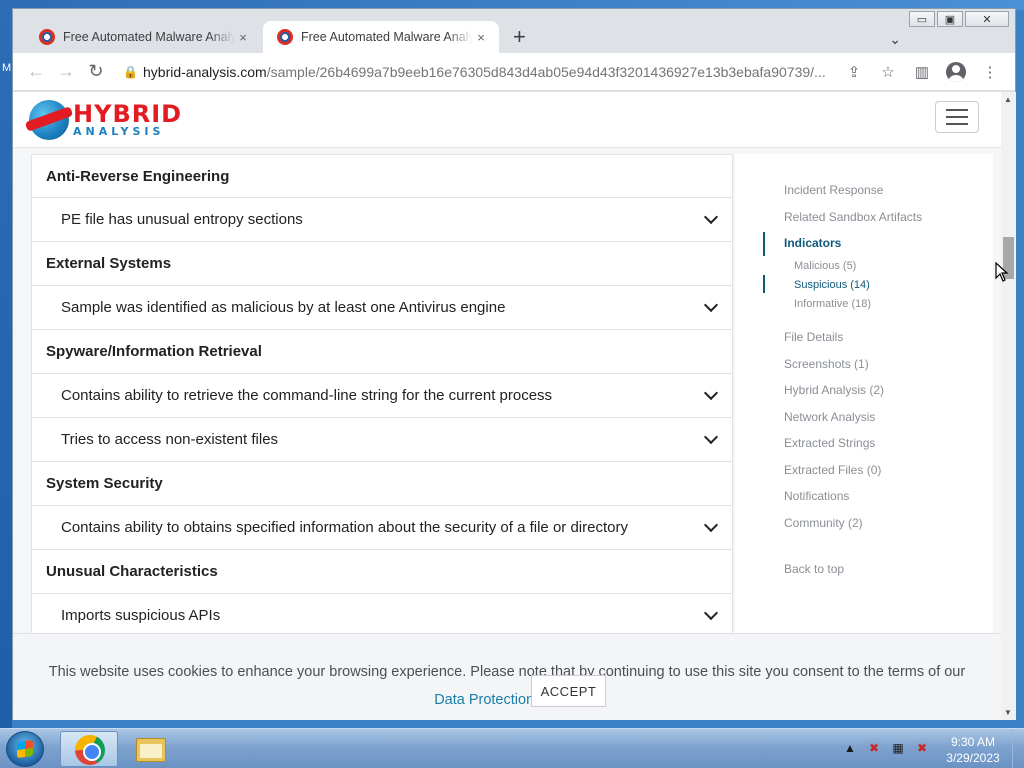 The height and width of the screenshot is (768, 1024). I want to click on side-panel-icon: ▥, so click(922, 72).